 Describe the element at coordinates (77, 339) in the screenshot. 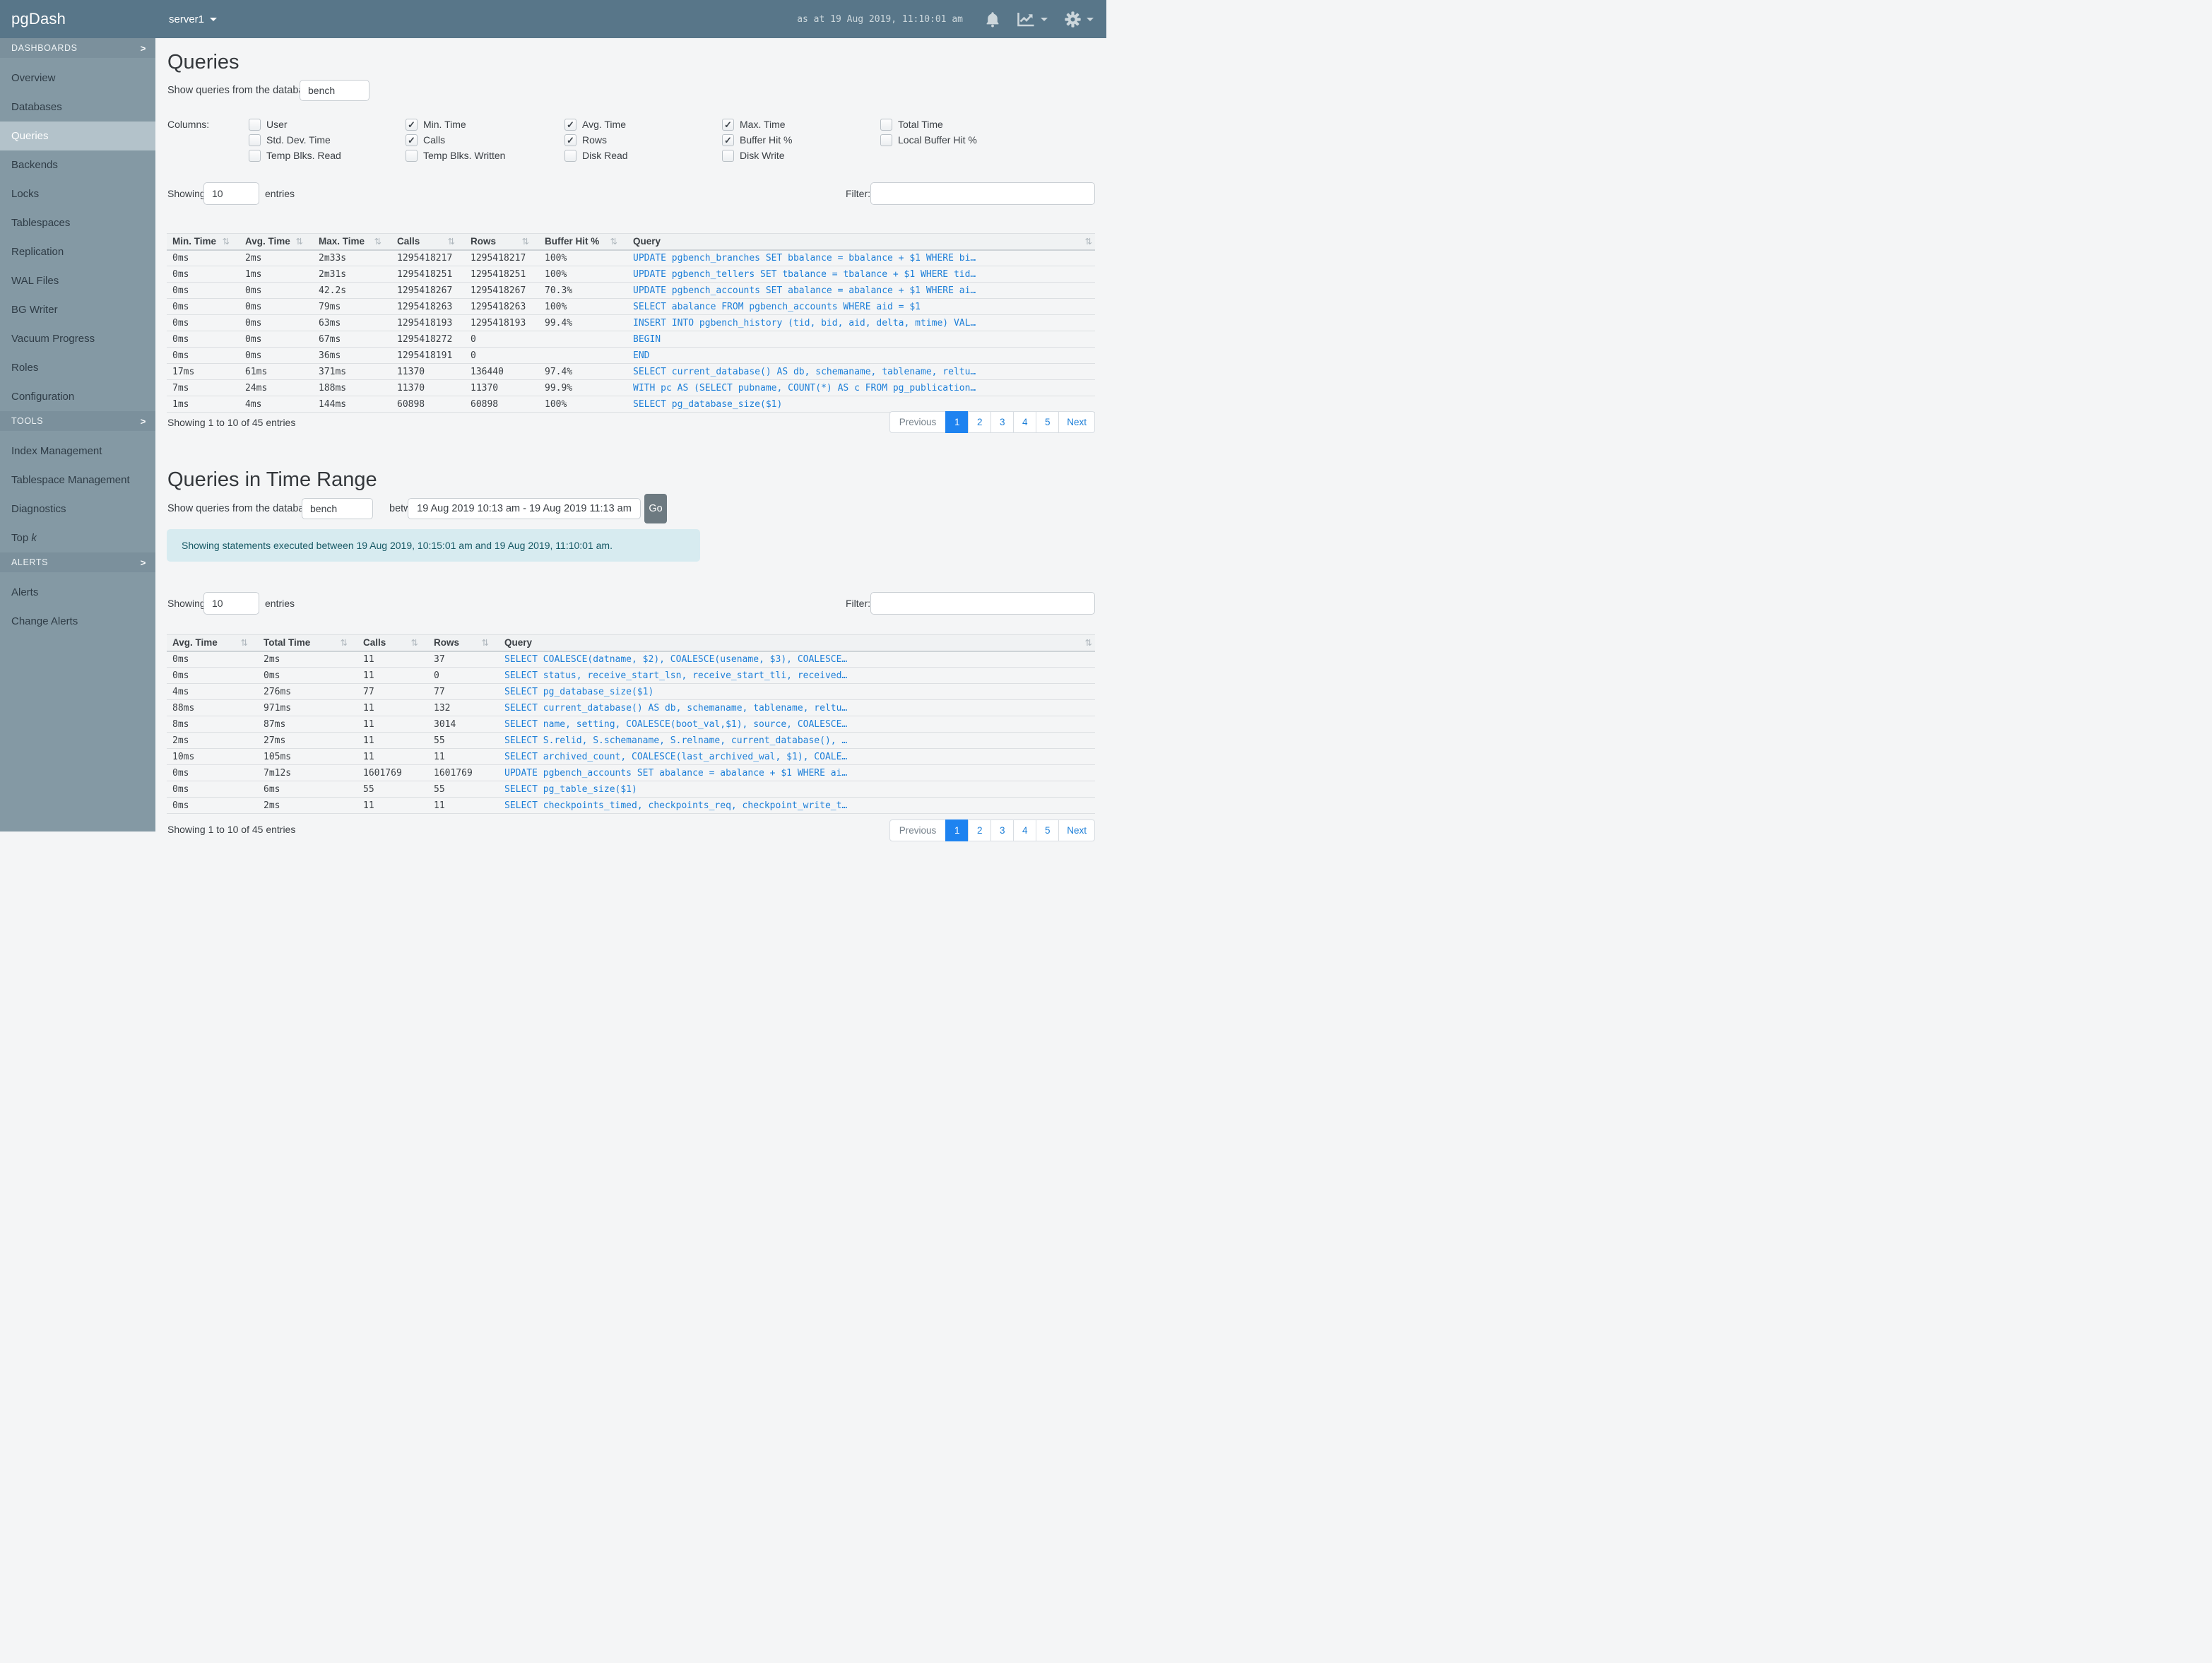

I see `sidebar-item-vacuum-progress: Vacuum Progress` at that location.